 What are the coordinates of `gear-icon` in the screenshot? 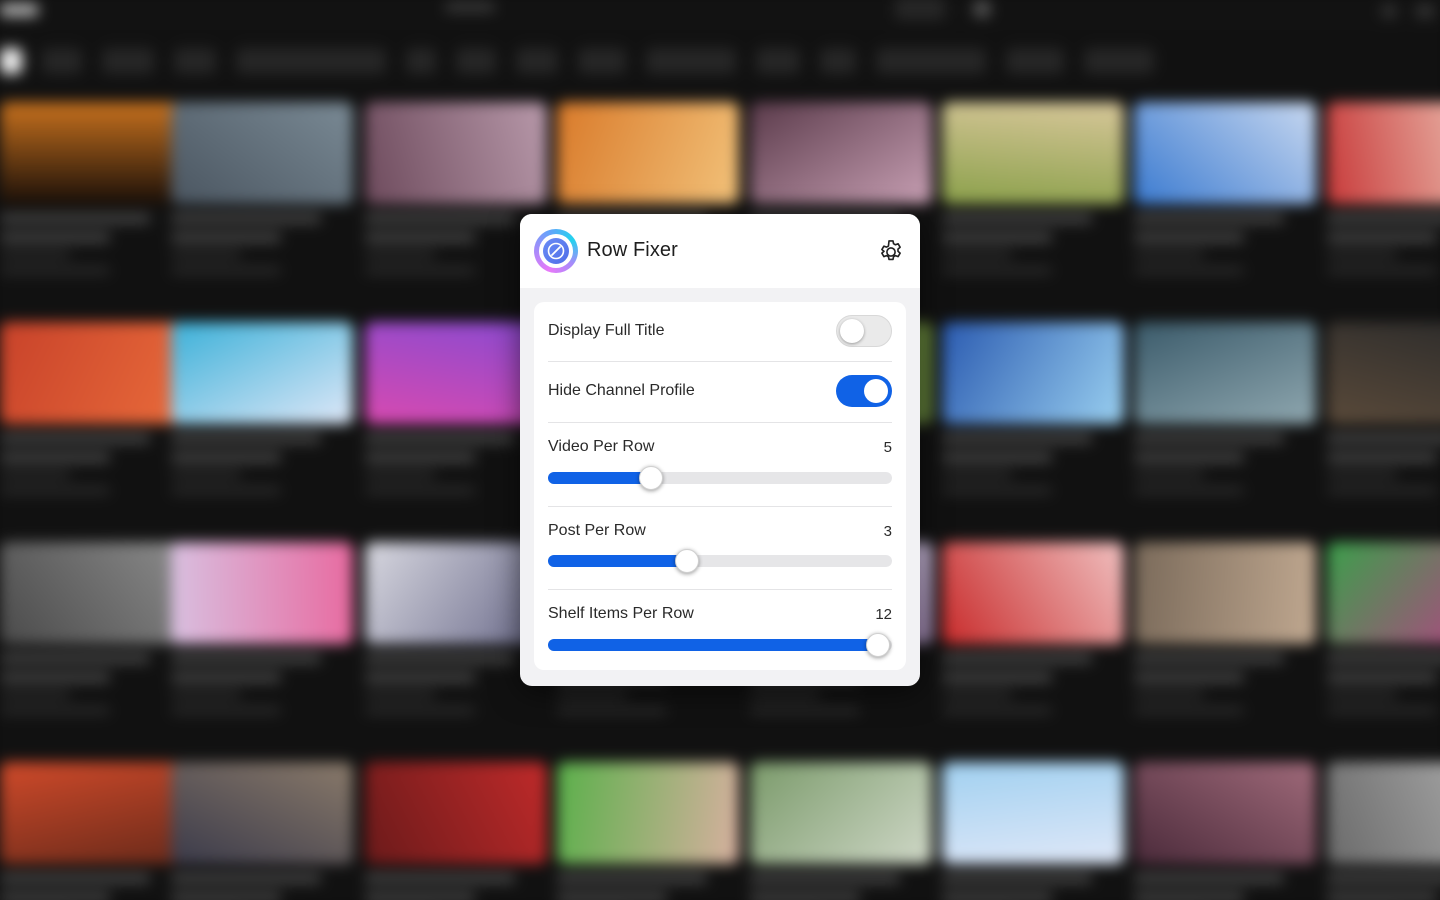 It's located at (891, 252).